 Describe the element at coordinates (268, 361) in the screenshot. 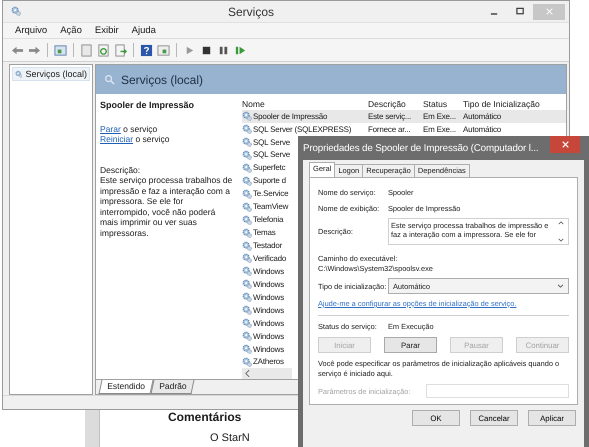

I see `table-cell: ZAtheros` at that location.